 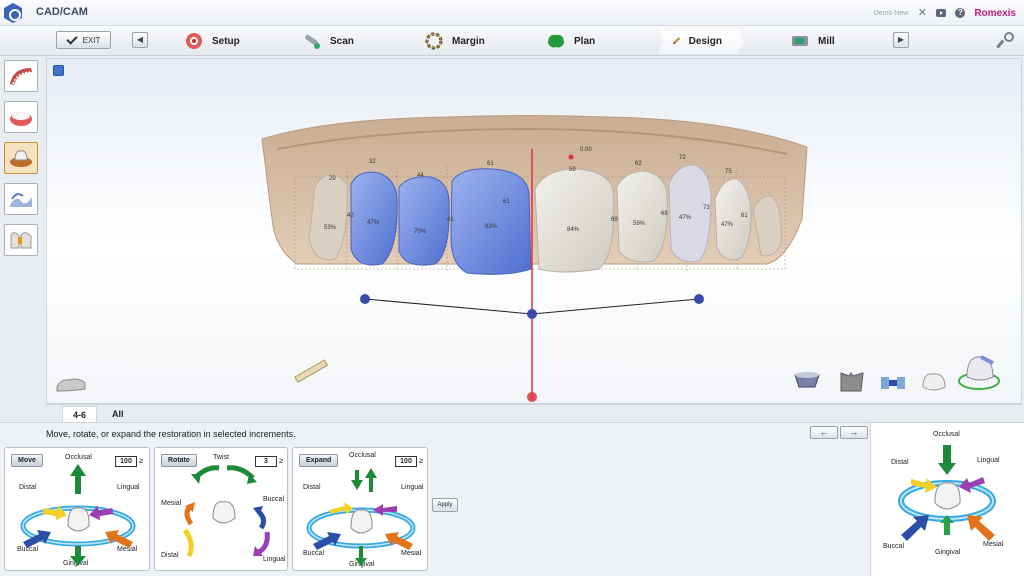 What do you see at coordinates (71, 385) in the screenshot?
I see `teeth-overview-icon` at bounding box center [71, 385].